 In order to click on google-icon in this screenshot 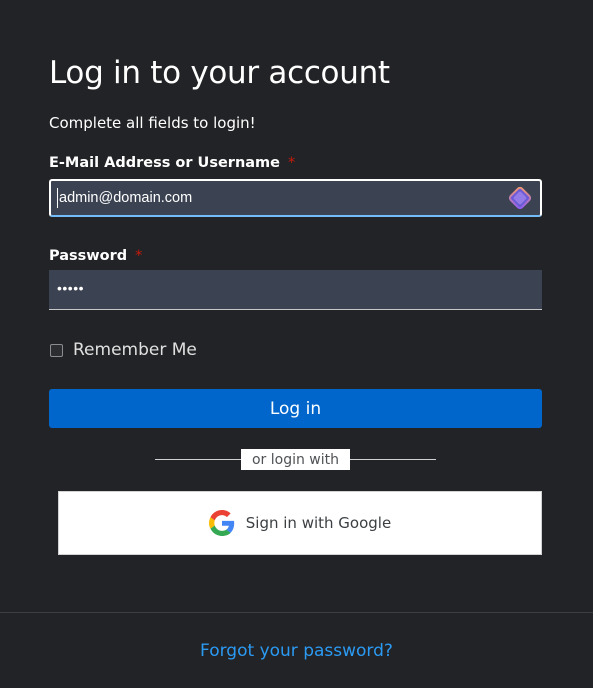, I will do `click(221, 523)`.